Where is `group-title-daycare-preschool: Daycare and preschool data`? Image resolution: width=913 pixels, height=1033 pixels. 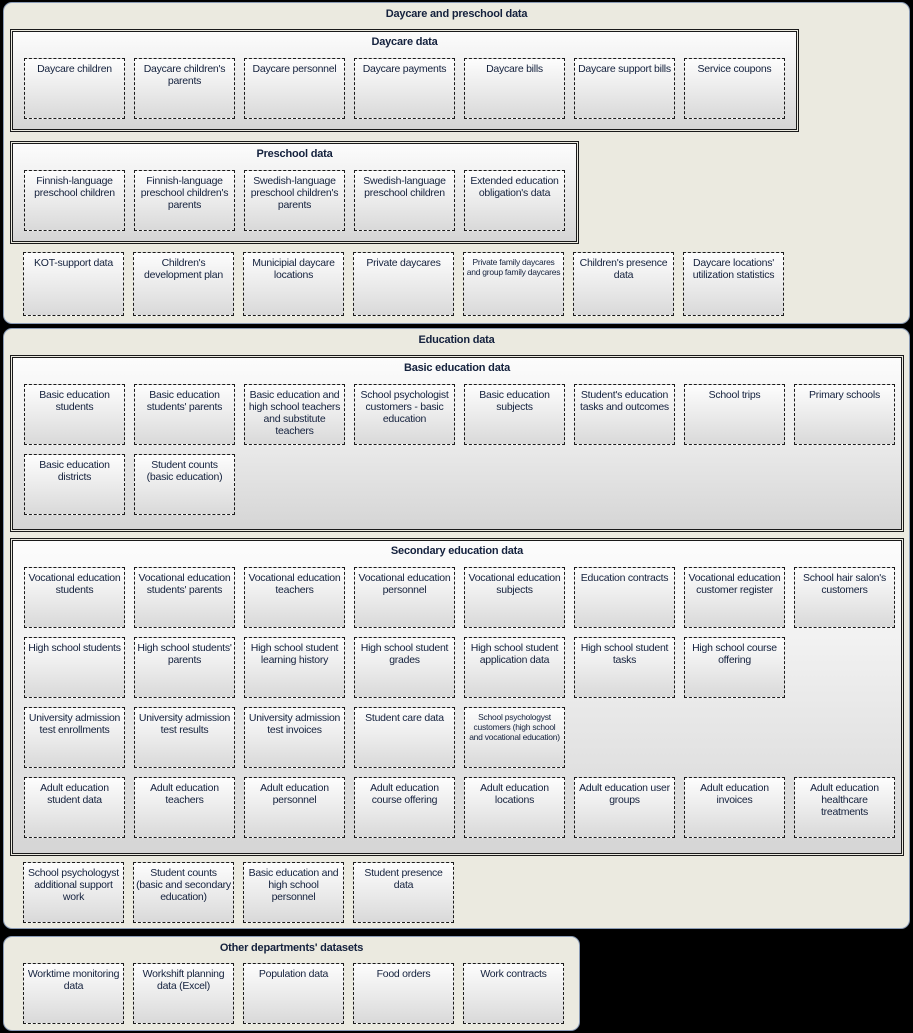
group-title-daycare-preschool: Daycare and preschool data is located at coordinates (456, 14).